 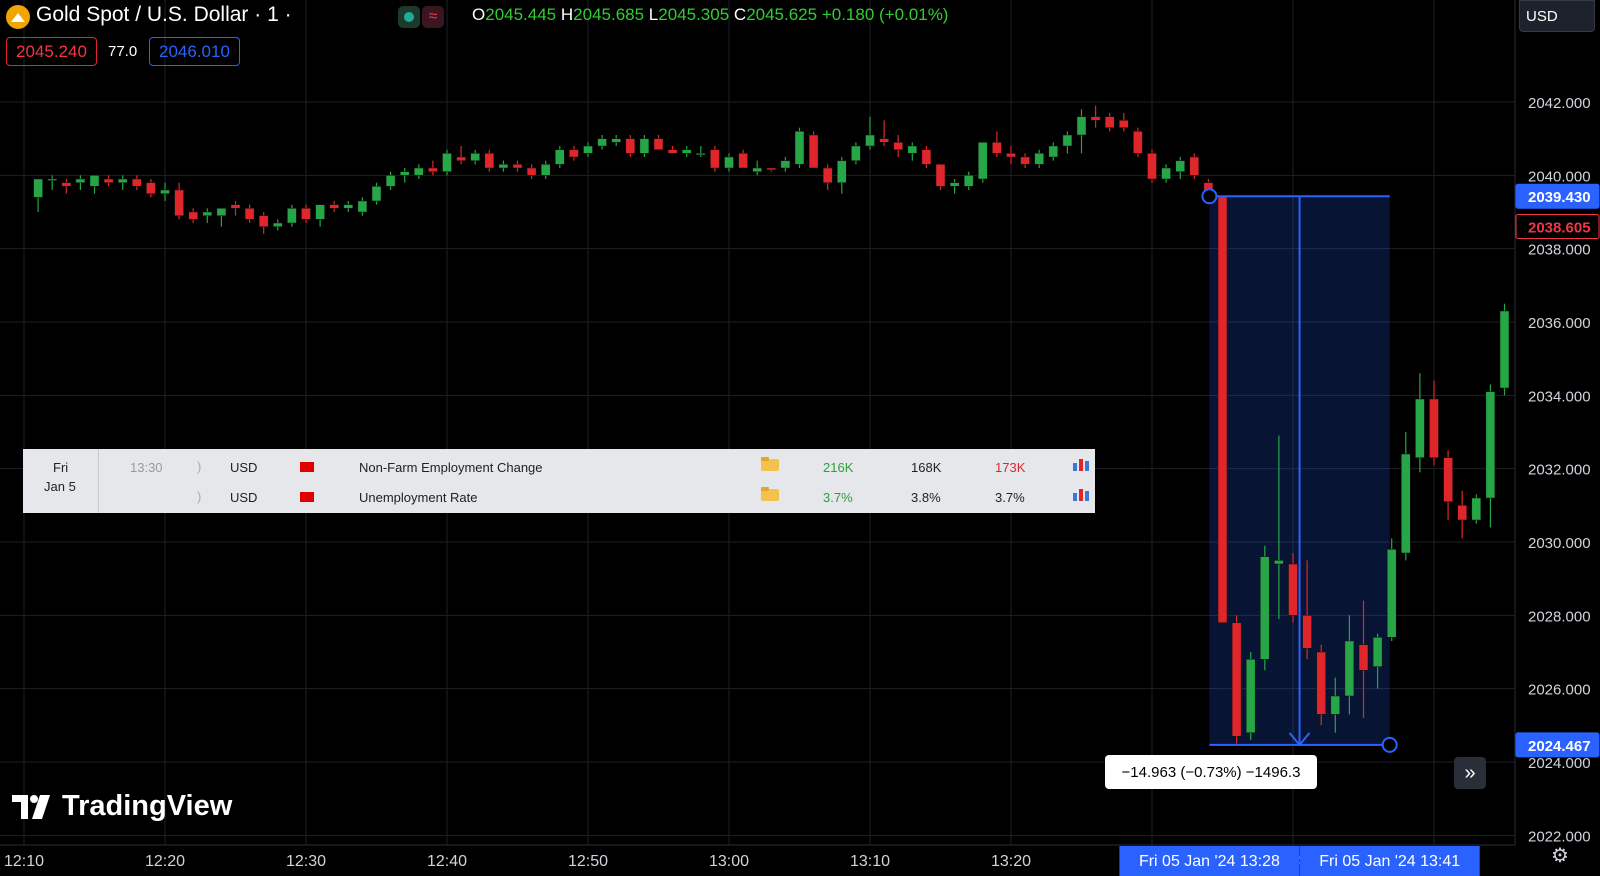 What do you see at coordinates (782, 14) in the screenshot?
I see `close-value: 2045.625` at bounding box center [782, 14].